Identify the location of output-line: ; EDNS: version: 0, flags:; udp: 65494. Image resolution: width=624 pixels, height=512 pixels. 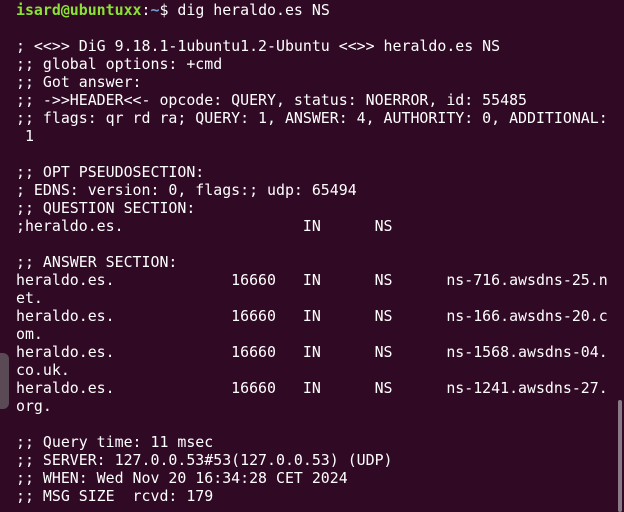
(186, 190).